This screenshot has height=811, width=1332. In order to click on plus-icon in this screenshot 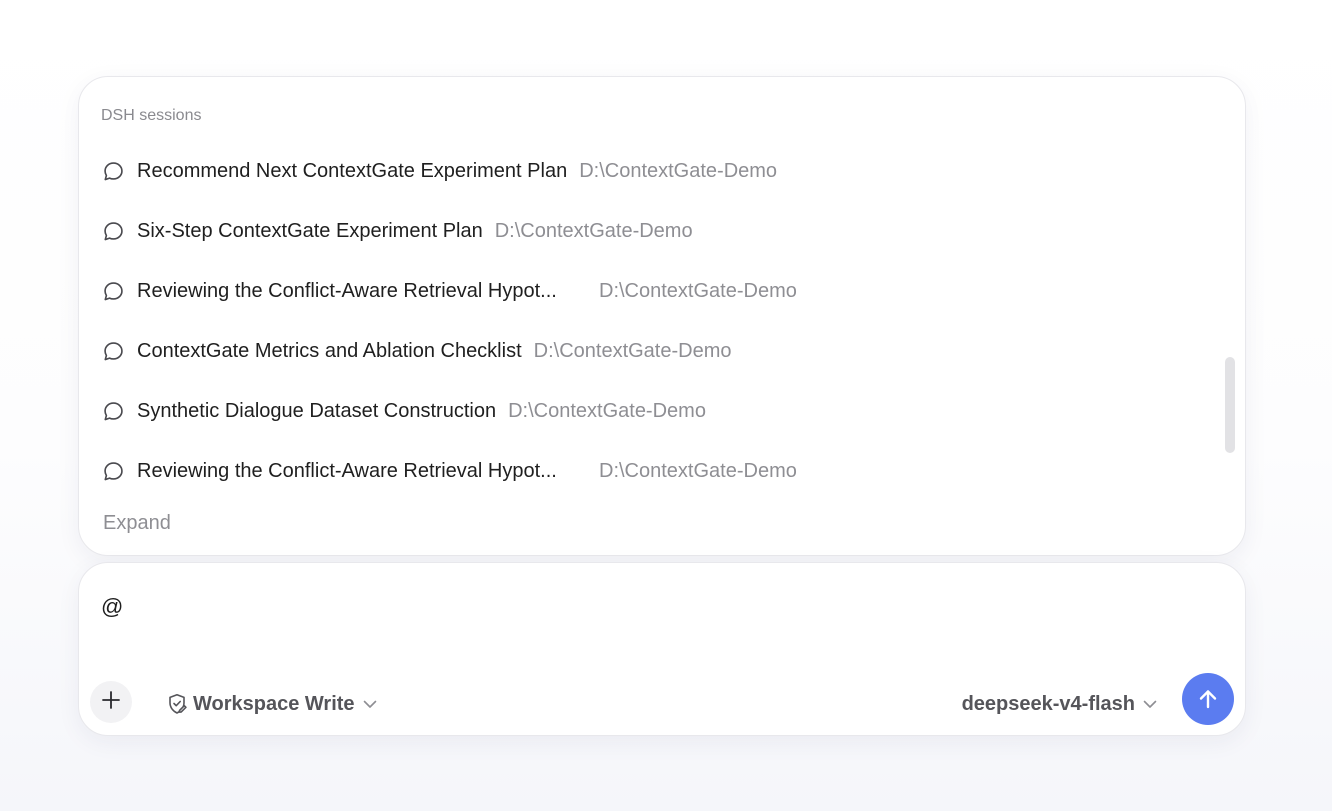, I will do `click(111, 702)`.